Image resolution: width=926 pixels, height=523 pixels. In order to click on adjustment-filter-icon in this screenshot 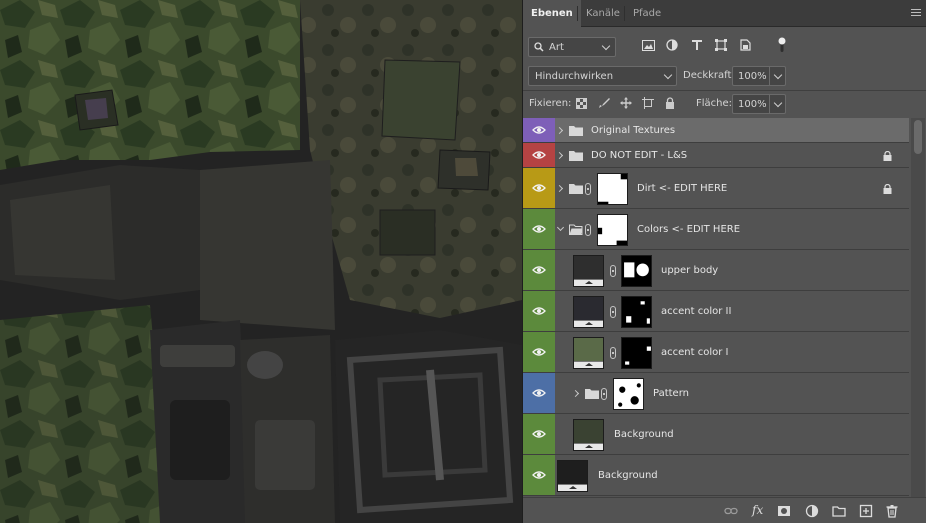, I will do `click(672, 45)`.